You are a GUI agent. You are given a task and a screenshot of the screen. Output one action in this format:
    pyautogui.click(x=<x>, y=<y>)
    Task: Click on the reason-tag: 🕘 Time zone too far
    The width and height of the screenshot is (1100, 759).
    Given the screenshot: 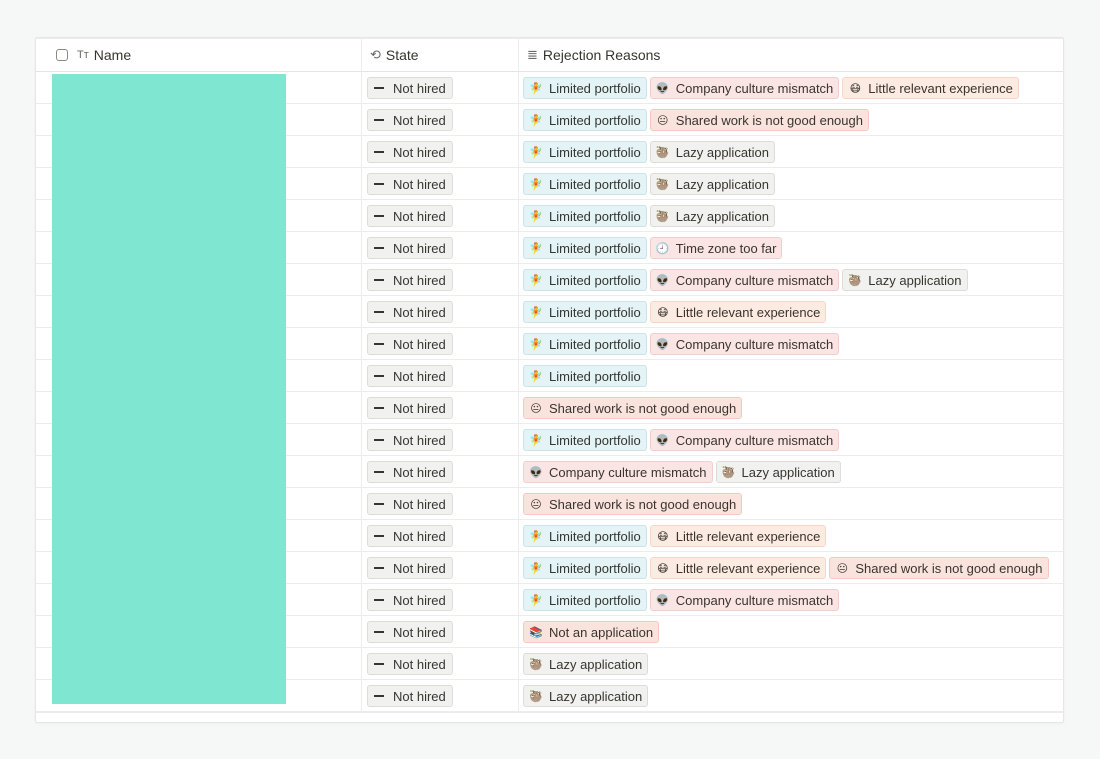 What is the action you would take?
    pyautogui.click(x=716, y=248)
    